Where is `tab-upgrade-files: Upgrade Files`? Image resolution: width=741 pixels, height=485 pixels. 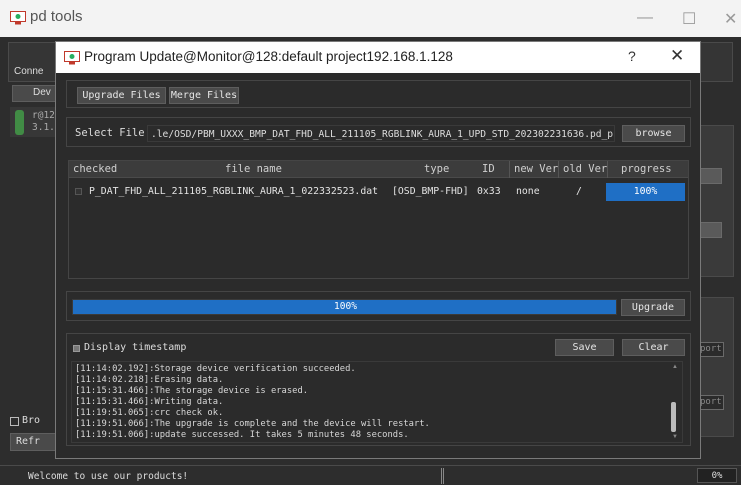
tab-upgrade-files: Upgrade Files is located at coordinates (121, 95).